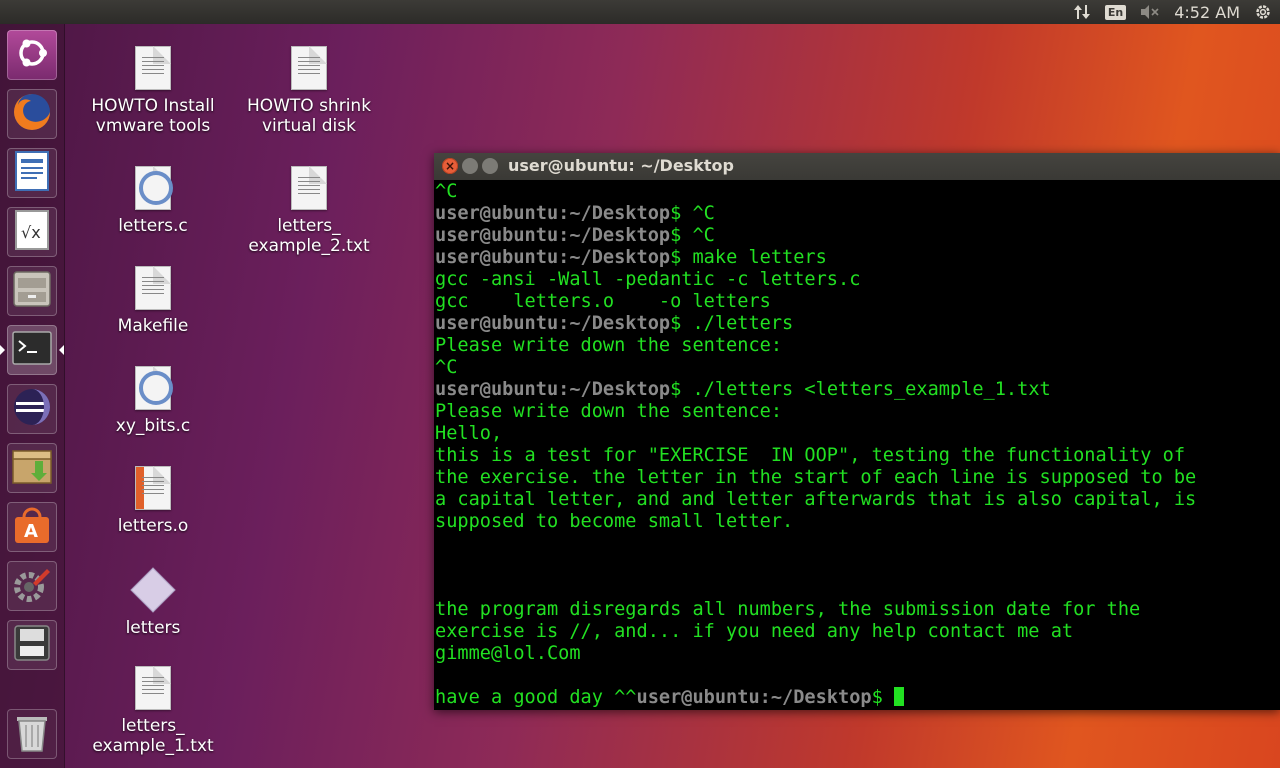 Image resolution: width=1280 pixels, height=768 pixels. I want to click on desktop-icon-letters: letters, so click(153, 602).